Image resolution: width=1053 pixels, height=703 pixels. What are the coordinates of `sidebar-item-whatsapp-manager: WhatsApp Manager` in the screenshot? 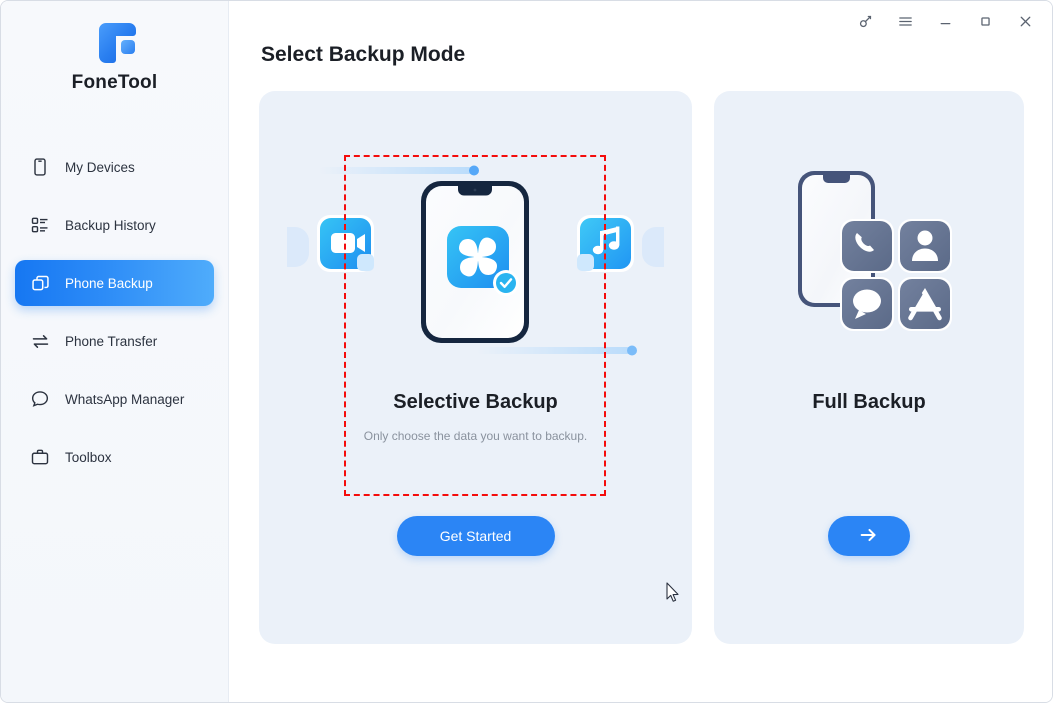 It's located at (114, 399).